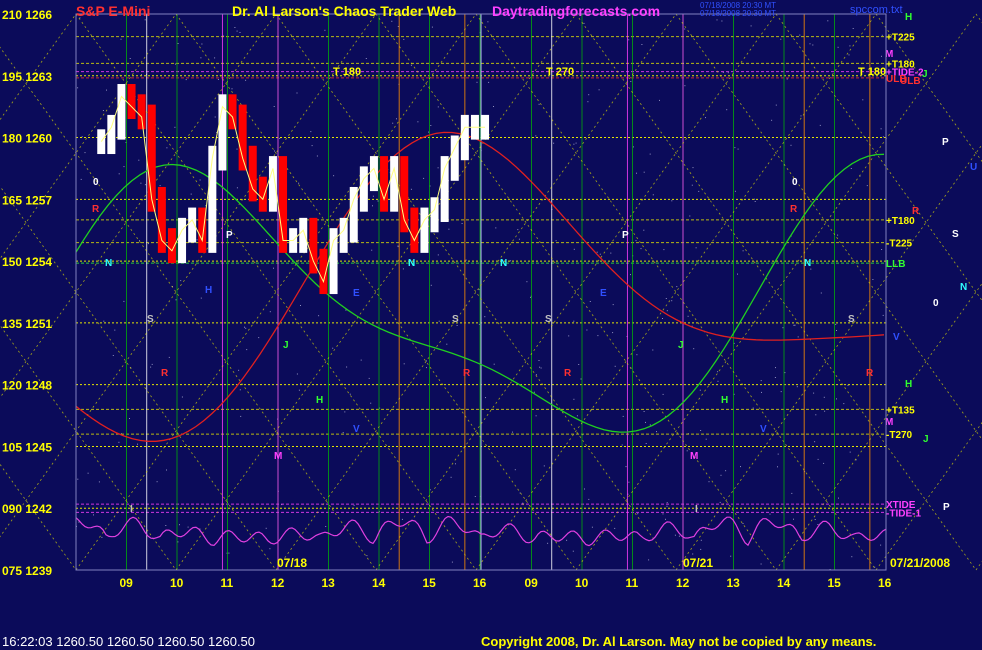  I want to click on x-tick-label: 11, so click(227, 583).